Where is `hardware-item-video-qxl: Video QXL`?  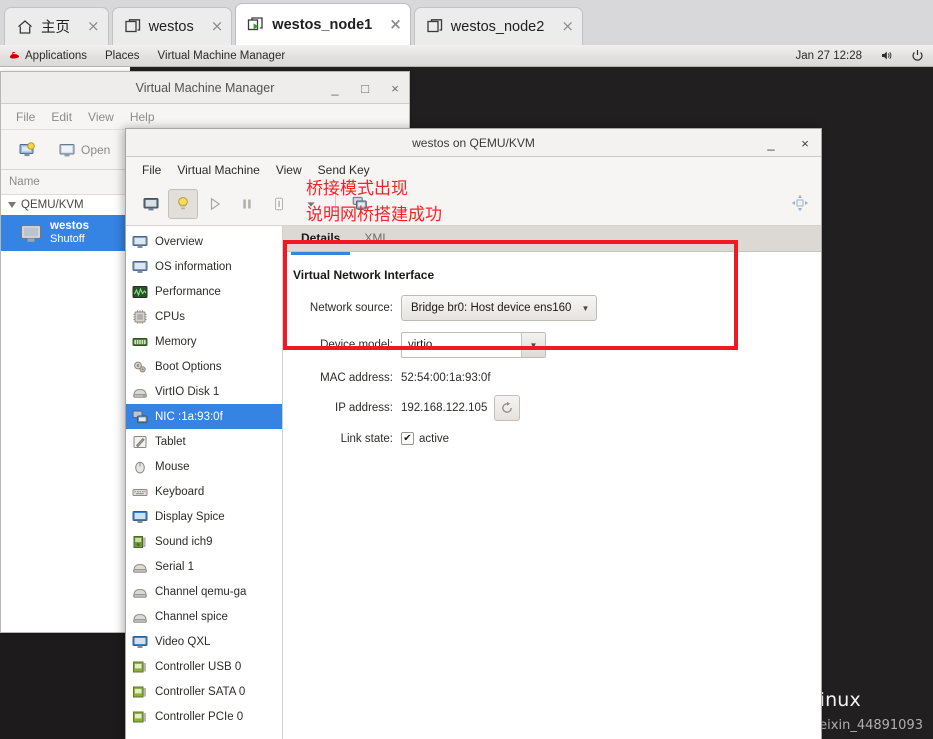 hardware-item-video-qxl: Video QXL is located at coordinates (204, 641).